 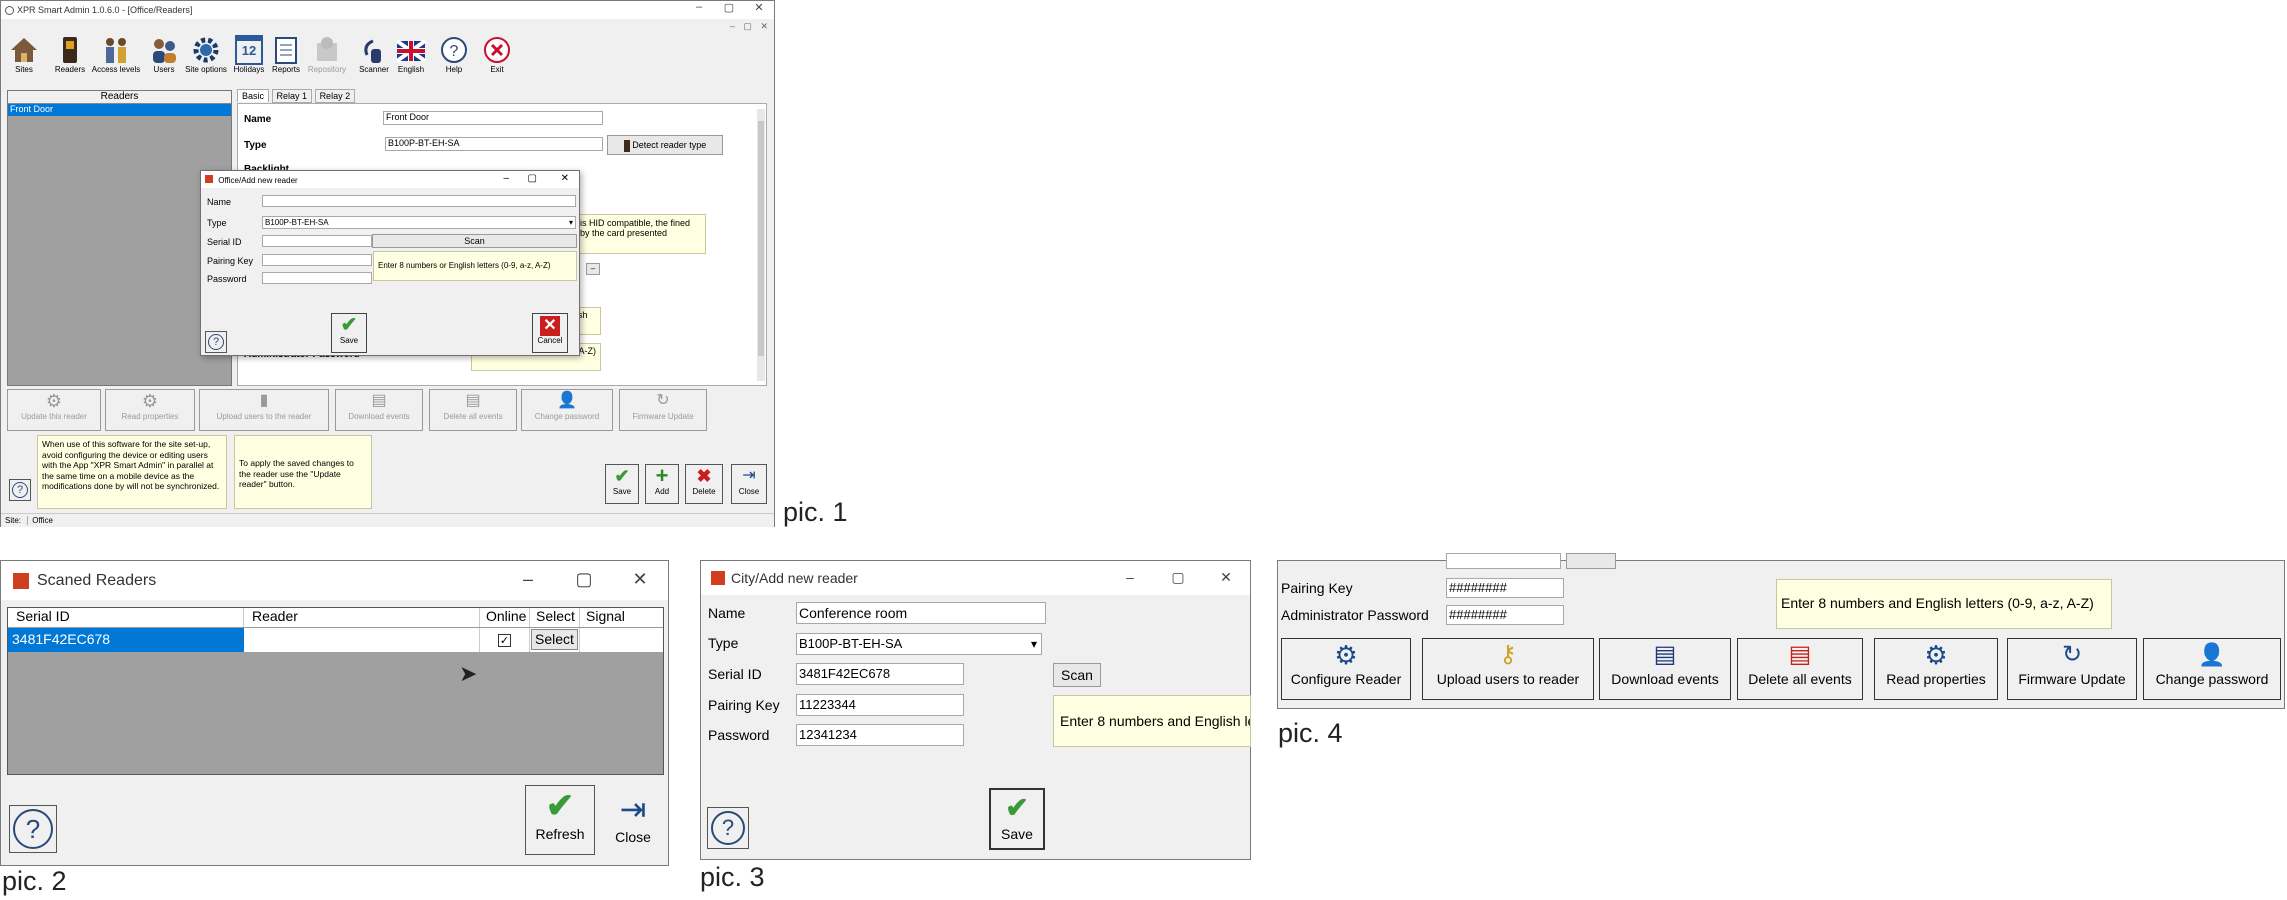 What do you see at coordinates (747, 26) in the screenshot?
I see `mdi-restore-button: ▢` at bounding box center [747, 26].